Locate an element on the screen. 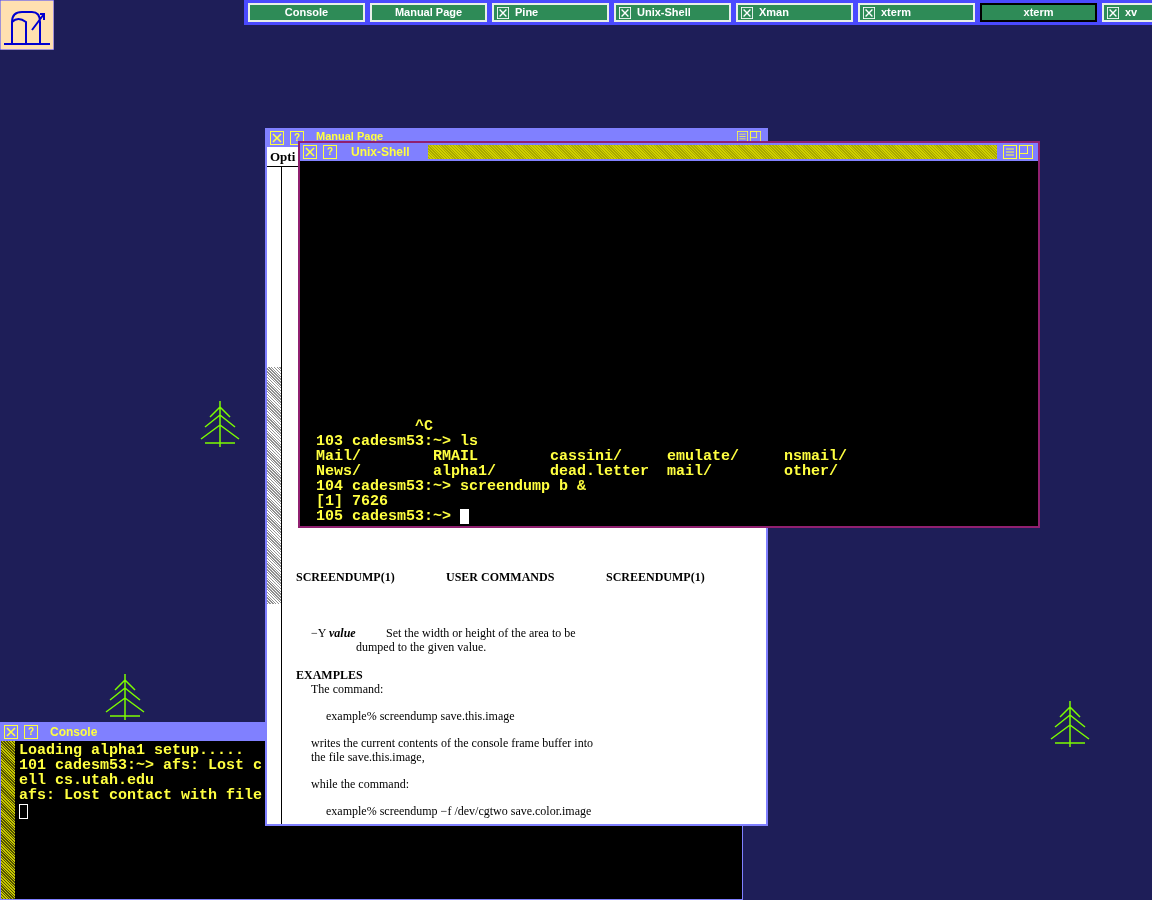 The height and width of the screenshot is (900, 1152). taskbar-button: Pine is located at coordinates (550, 12).